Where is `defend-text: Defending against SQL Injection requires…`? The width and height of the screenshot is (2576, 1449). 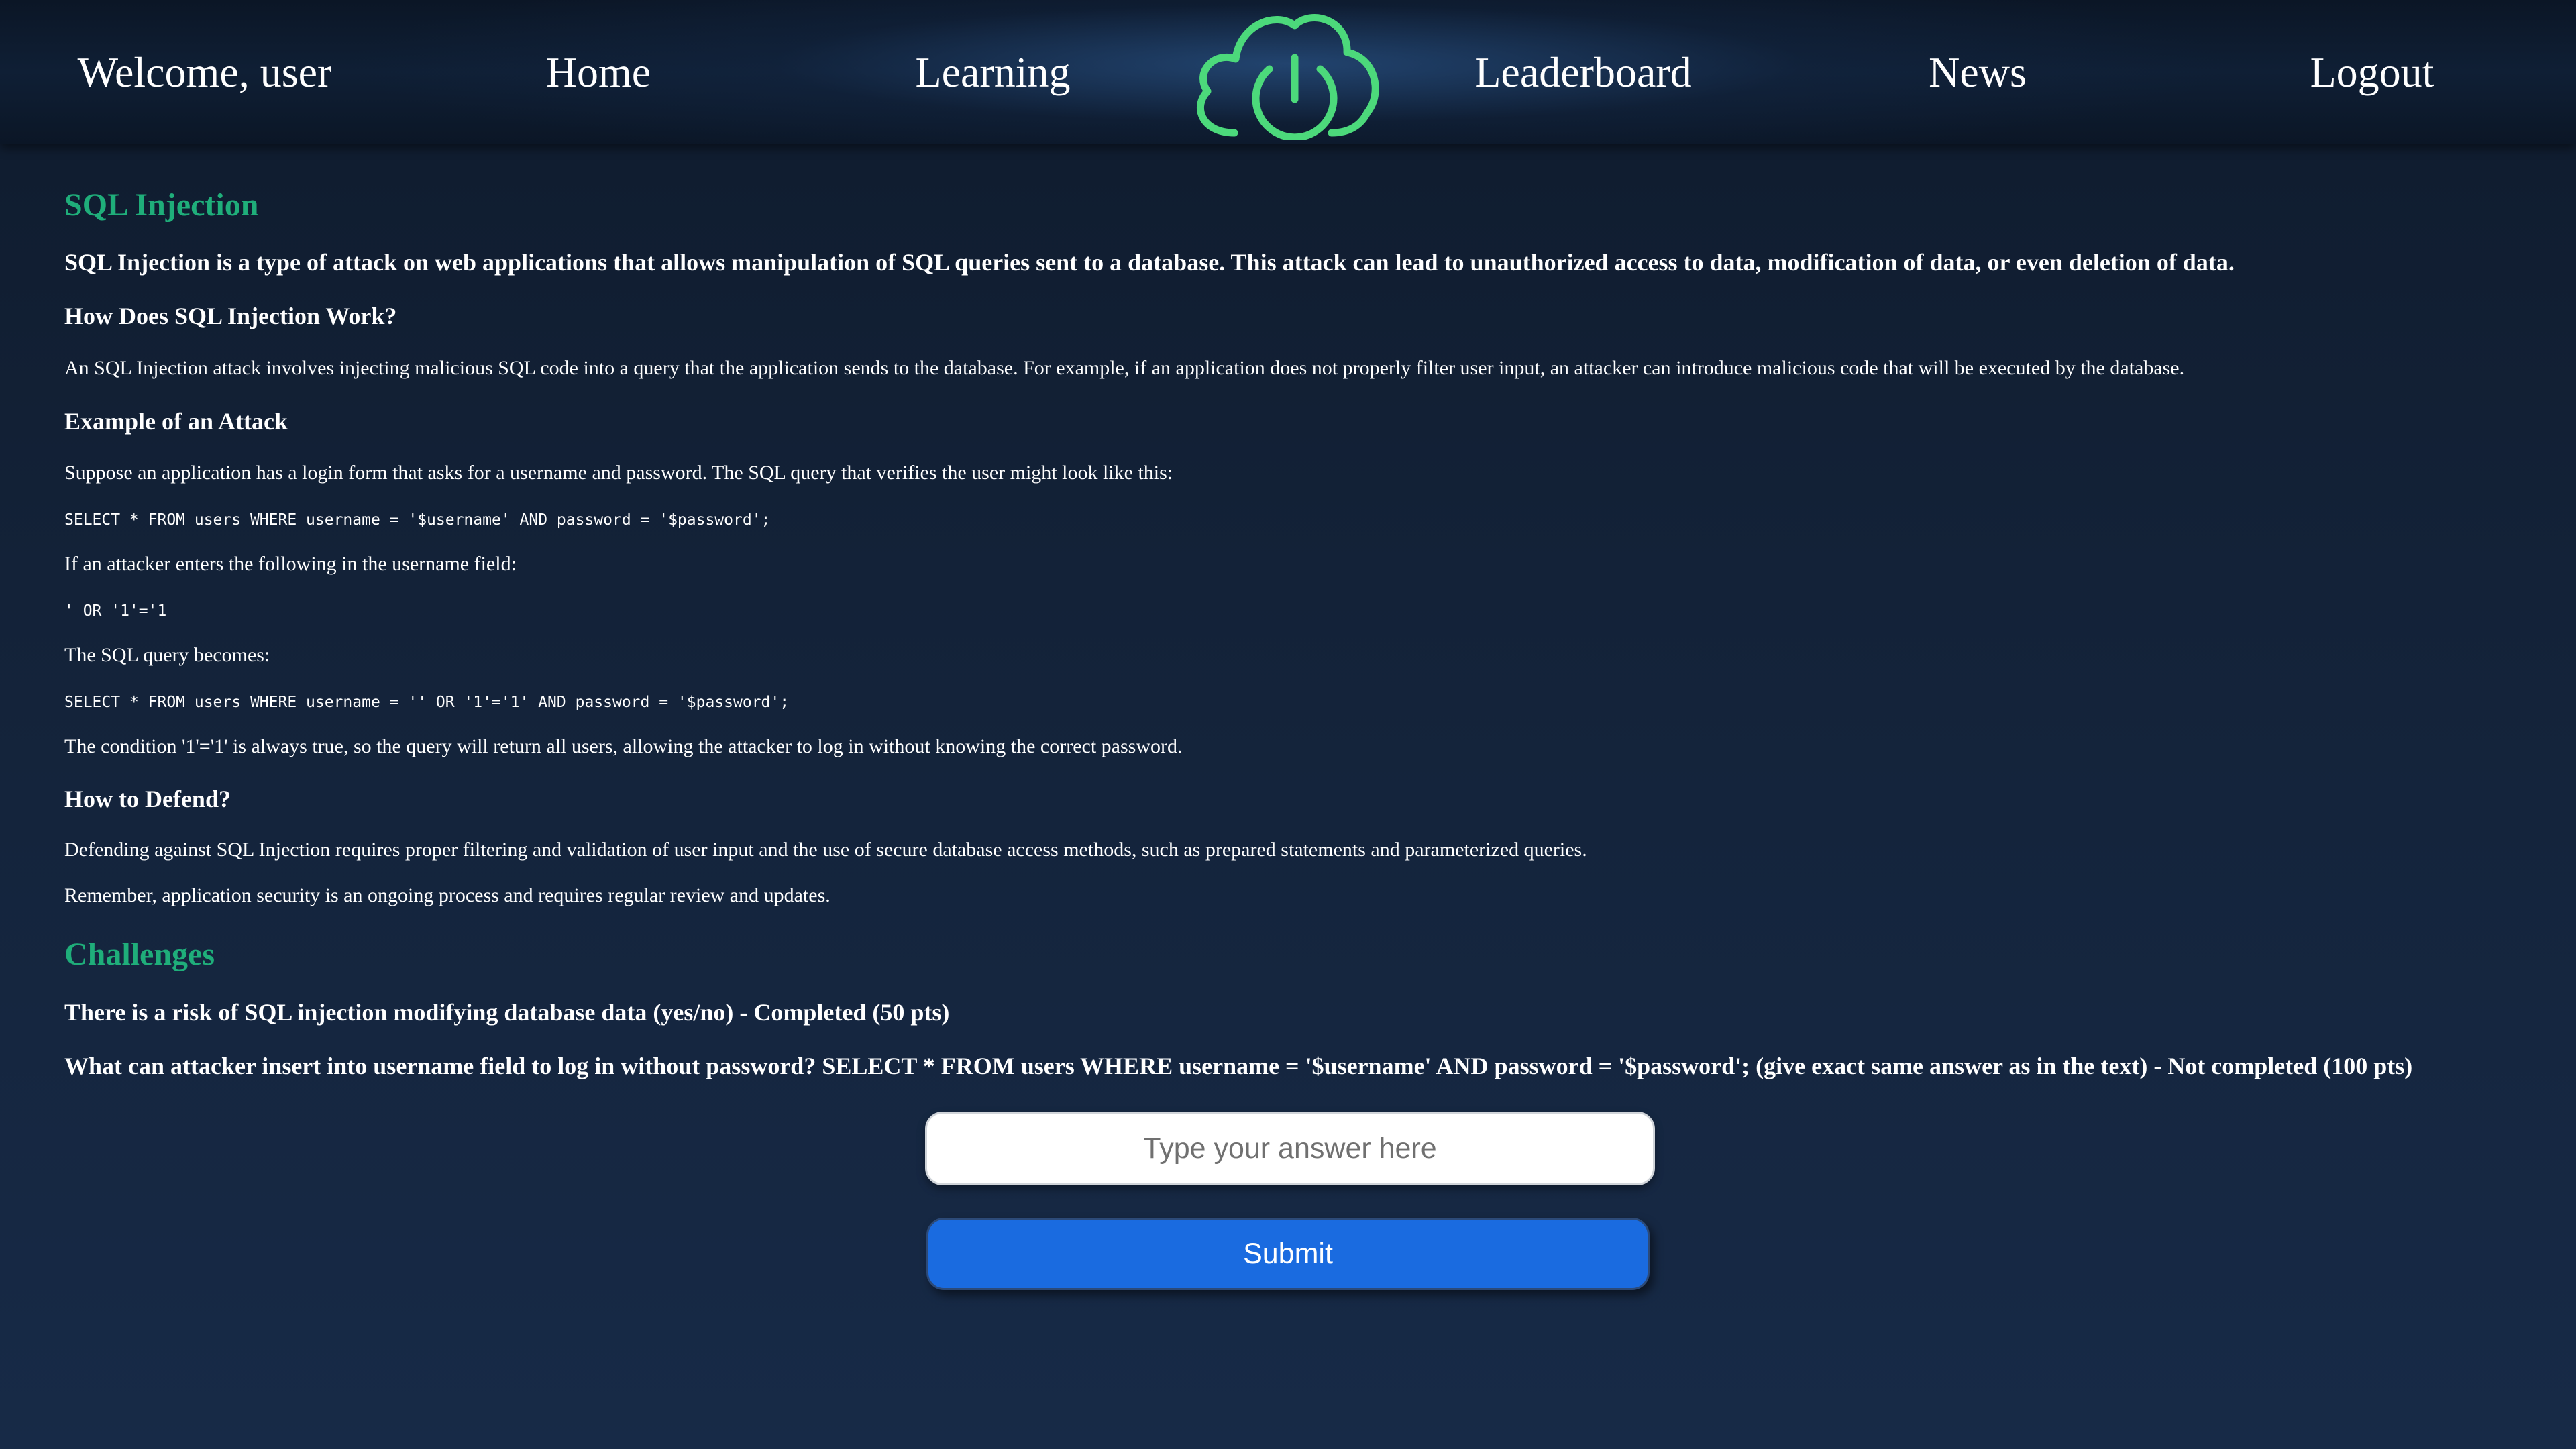
defend-text: Defending against SQL Injection requires… is located at coordinates (825, 850).